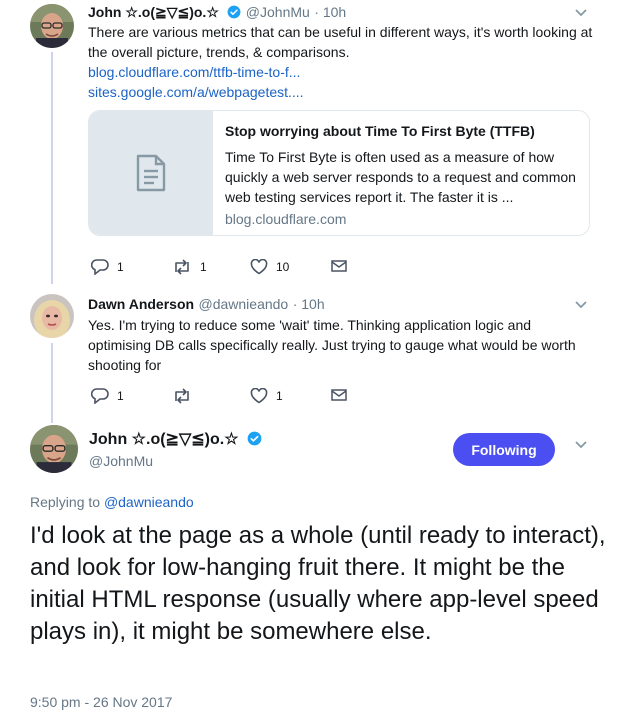 This screenshot has height=719, width=626. I want to click on author-handle: @dawnieando, so click(244, 304).